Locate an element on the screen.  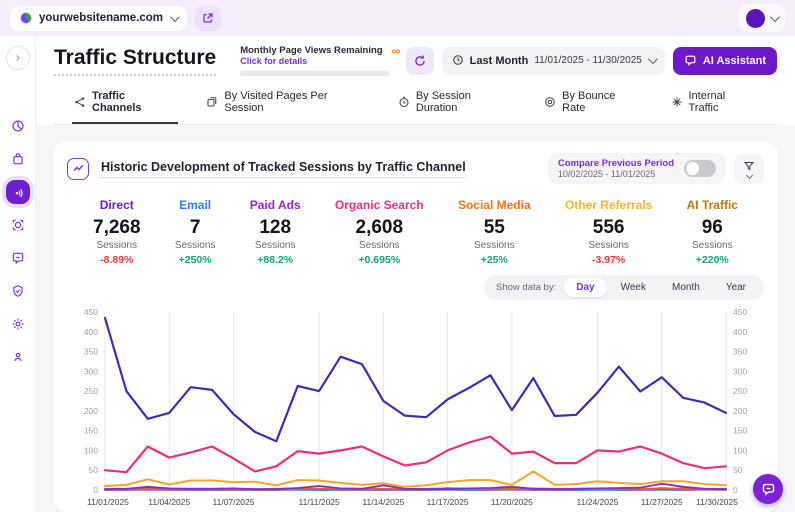
channel-metric-ai-traffic: AI Traffic 96 Sessions +220% is located at coordinates (712, 232).